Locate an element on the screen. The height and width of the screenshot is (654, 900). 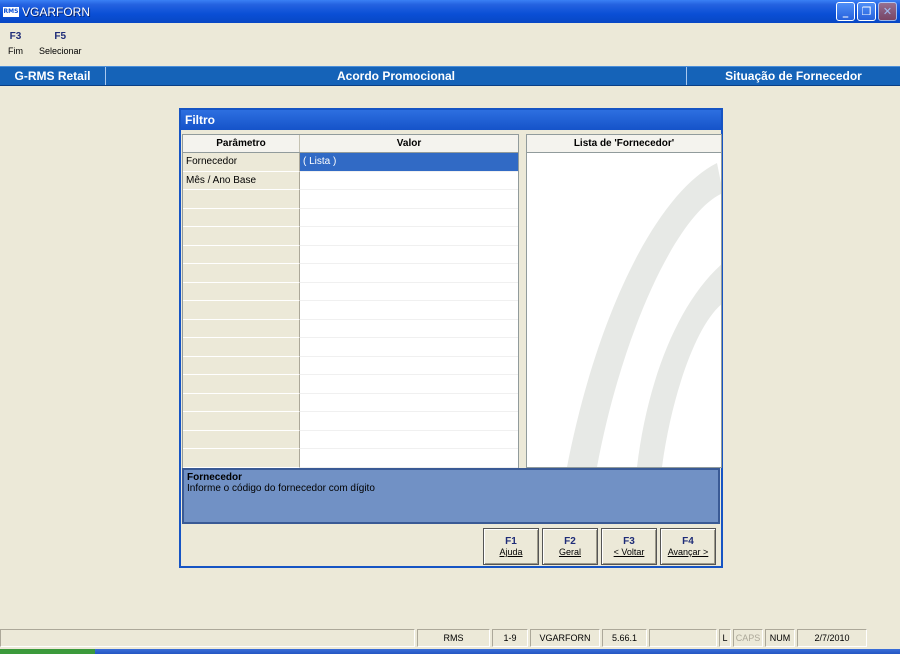
button-key: F3 is located at coordinates (629, 541).